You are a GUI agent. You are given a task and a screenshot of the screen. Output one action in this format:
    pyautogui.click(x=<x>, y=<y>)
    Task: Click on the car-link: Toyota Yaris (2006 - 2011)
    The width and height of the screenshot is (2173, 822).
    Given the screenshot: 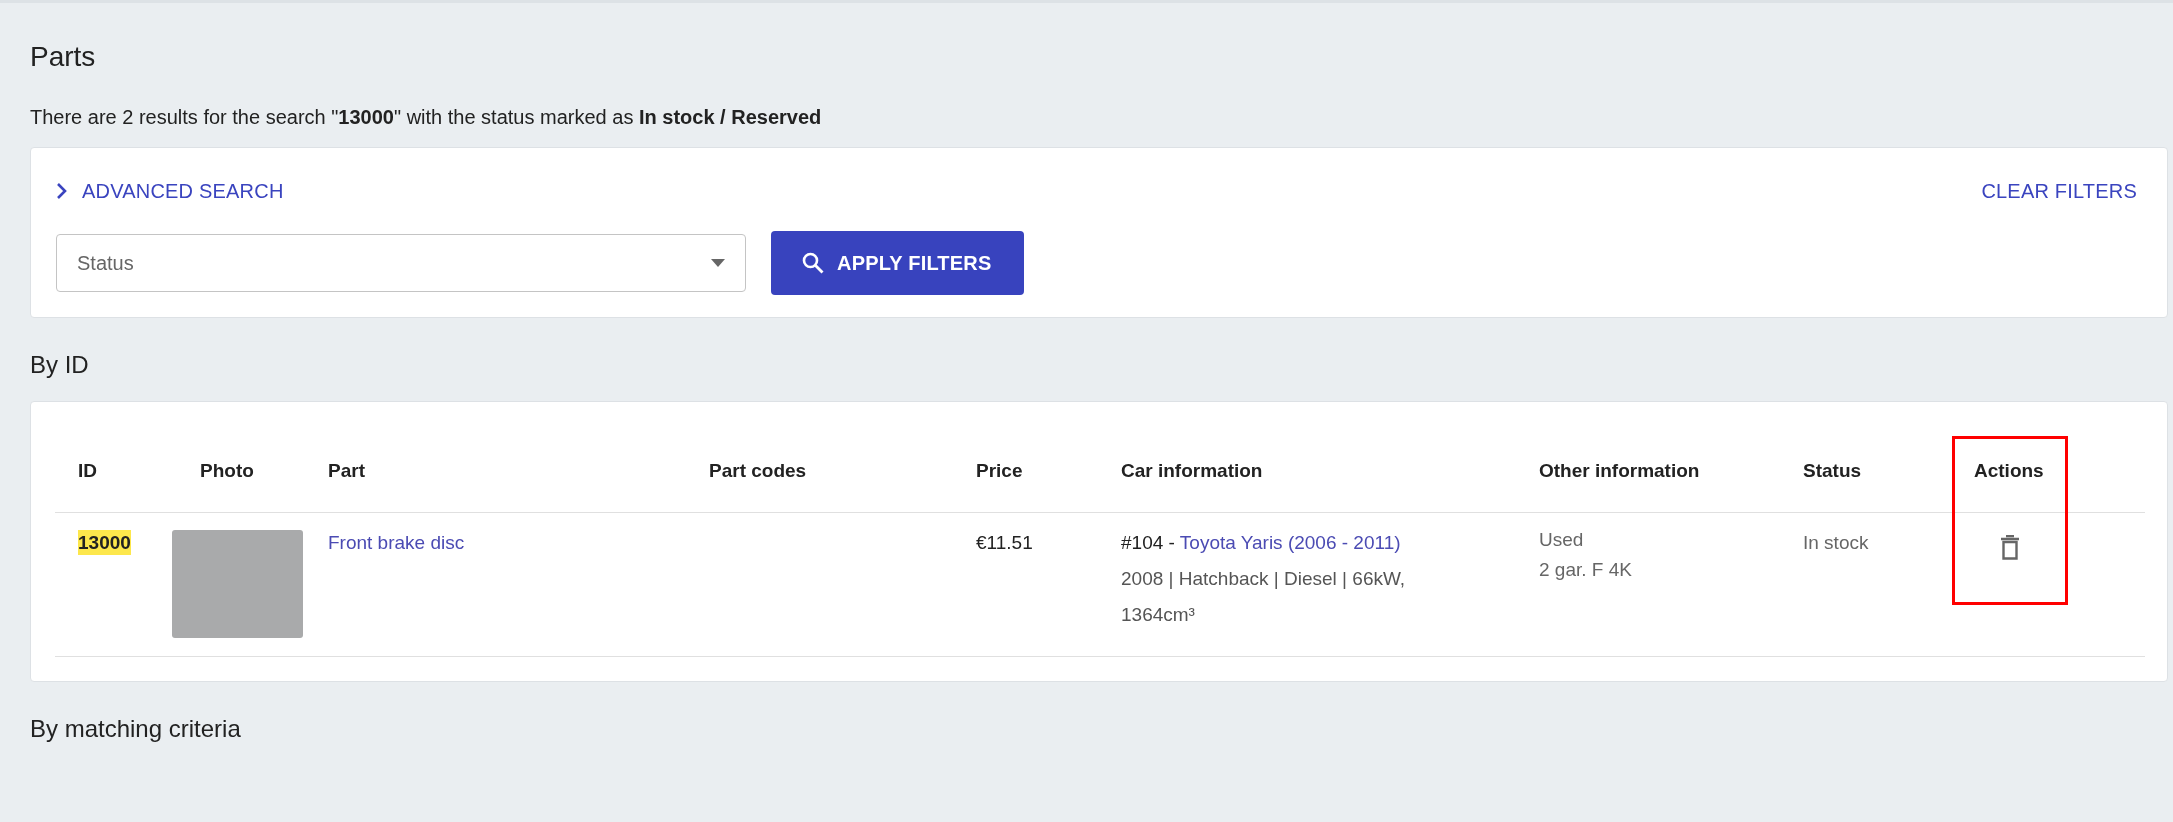 What is the action you would take?
    pyautogui.click(x=1290, y=542)
    